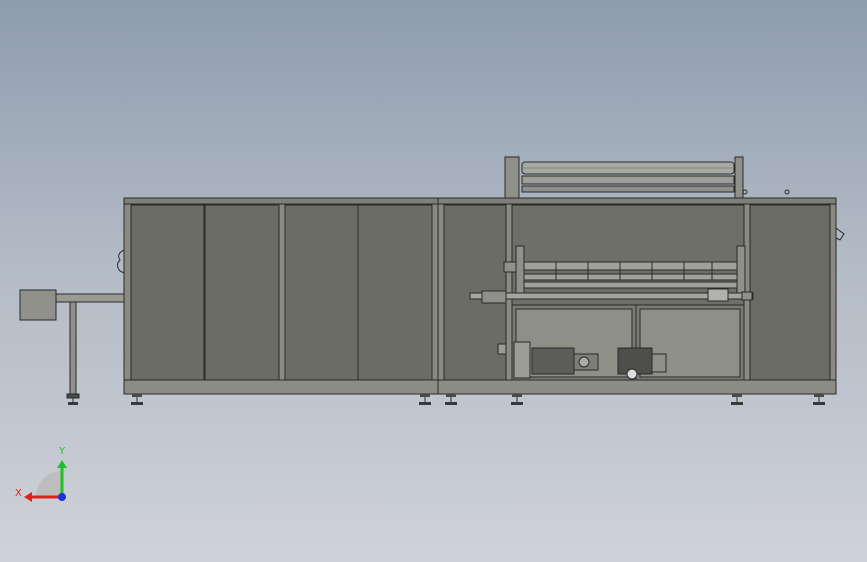 The width and height of the screenshot is (867, 562). What do you see at coordinates (281, 201) in the screenshot?
I see `left-enclosure-topbar` at bounding box center [281, 201].